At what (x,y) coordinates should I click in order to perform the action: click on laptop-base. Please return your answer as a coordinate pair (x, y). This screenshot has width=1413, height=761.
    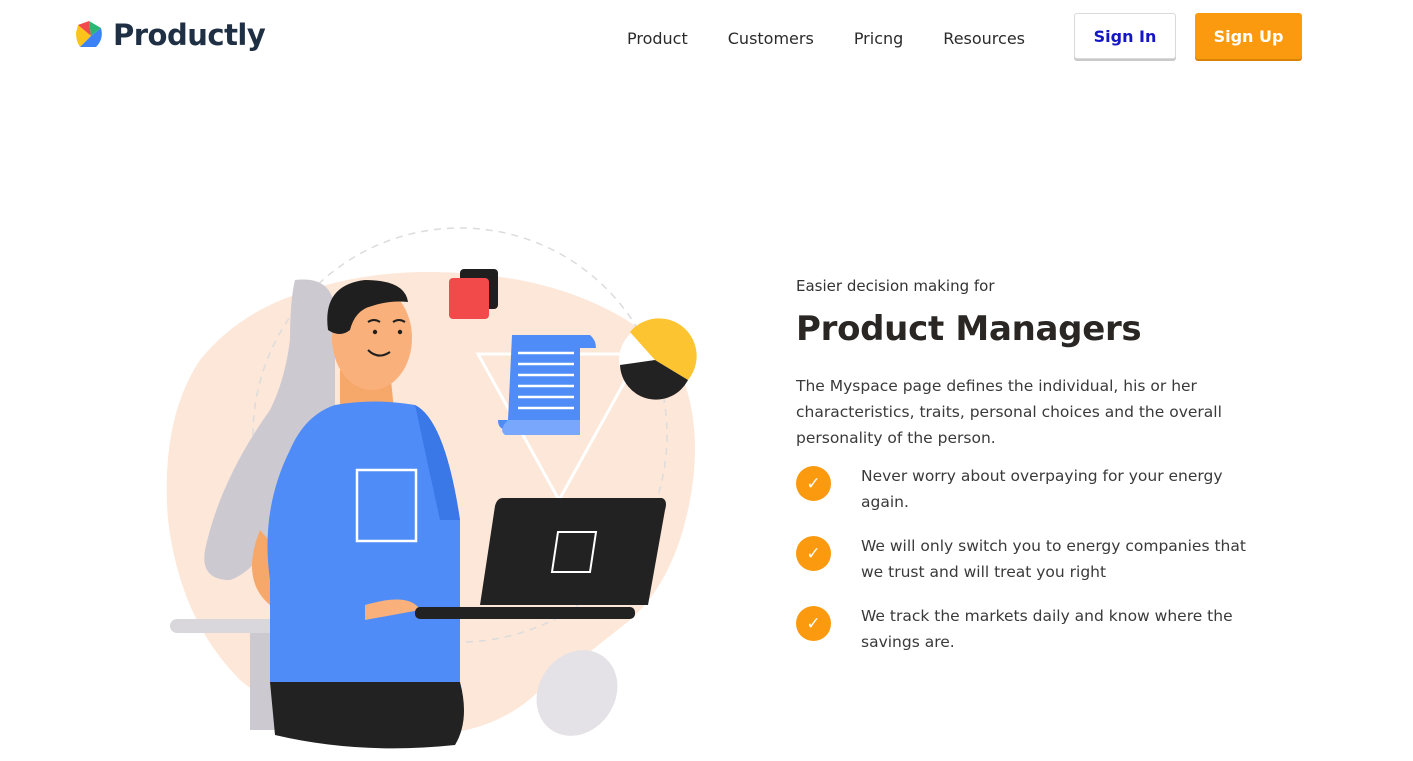
    Looking at the image, I should click on (525, 613).